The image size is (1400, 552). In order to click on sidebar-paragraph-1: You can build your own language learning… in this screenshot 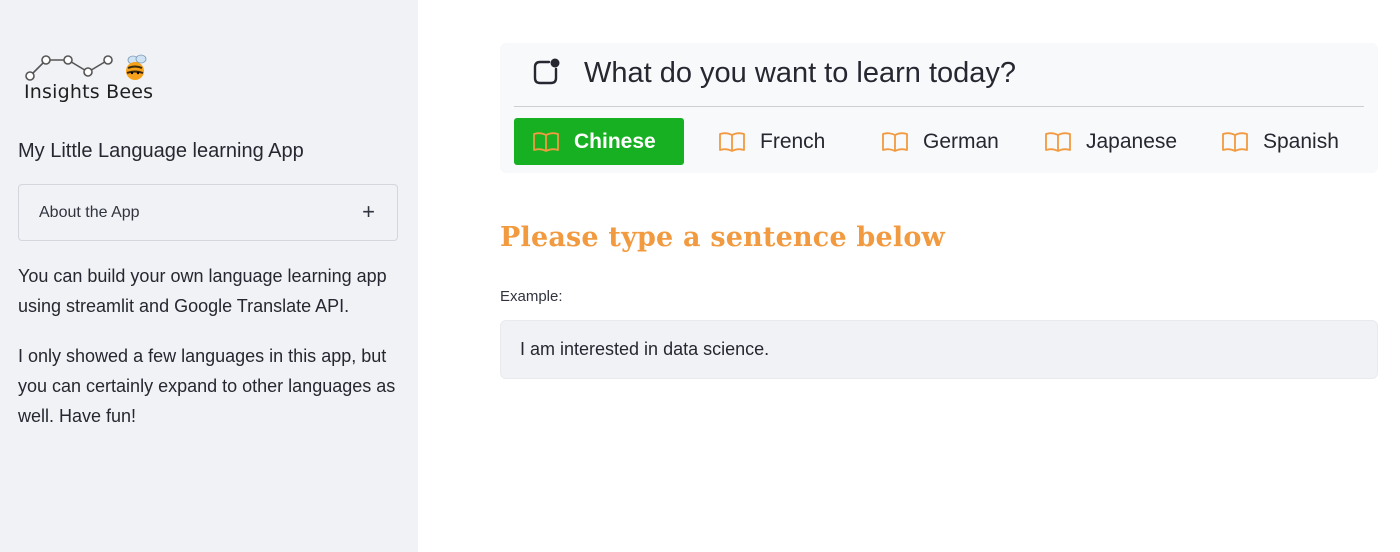, I will do `click(202, 291)`.